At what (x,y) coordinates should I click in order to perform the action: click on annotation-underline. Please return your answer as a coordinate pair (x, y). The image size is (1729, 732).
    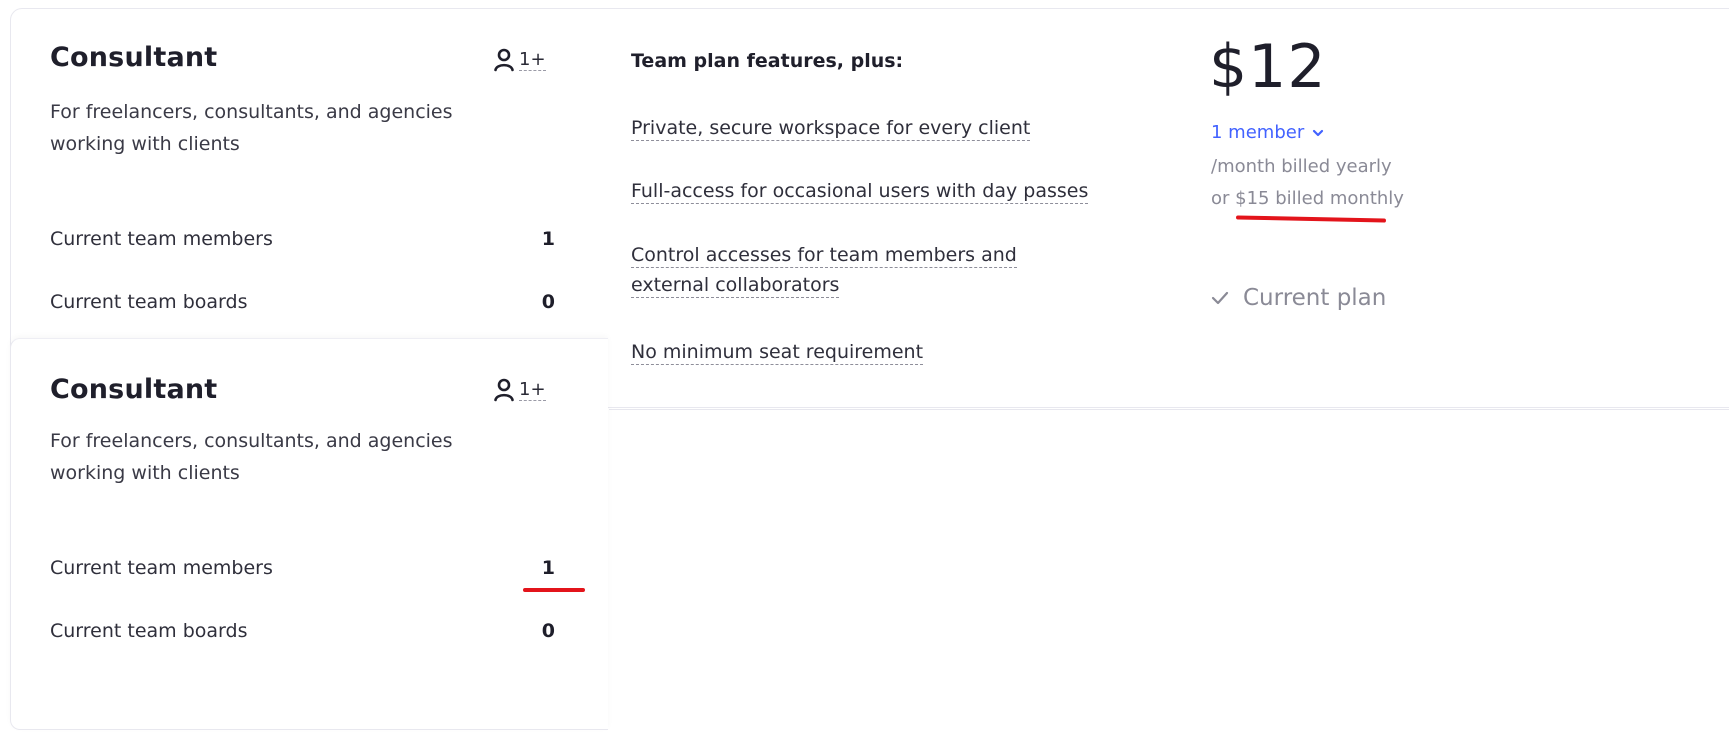
    Looking at the image, I should click on (554, 590).